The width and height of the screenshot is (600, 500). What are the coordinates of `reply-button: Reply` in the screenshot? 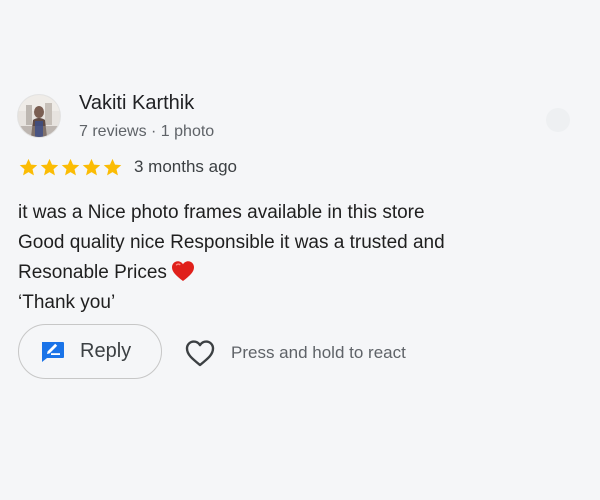 It's located at (90, 351).